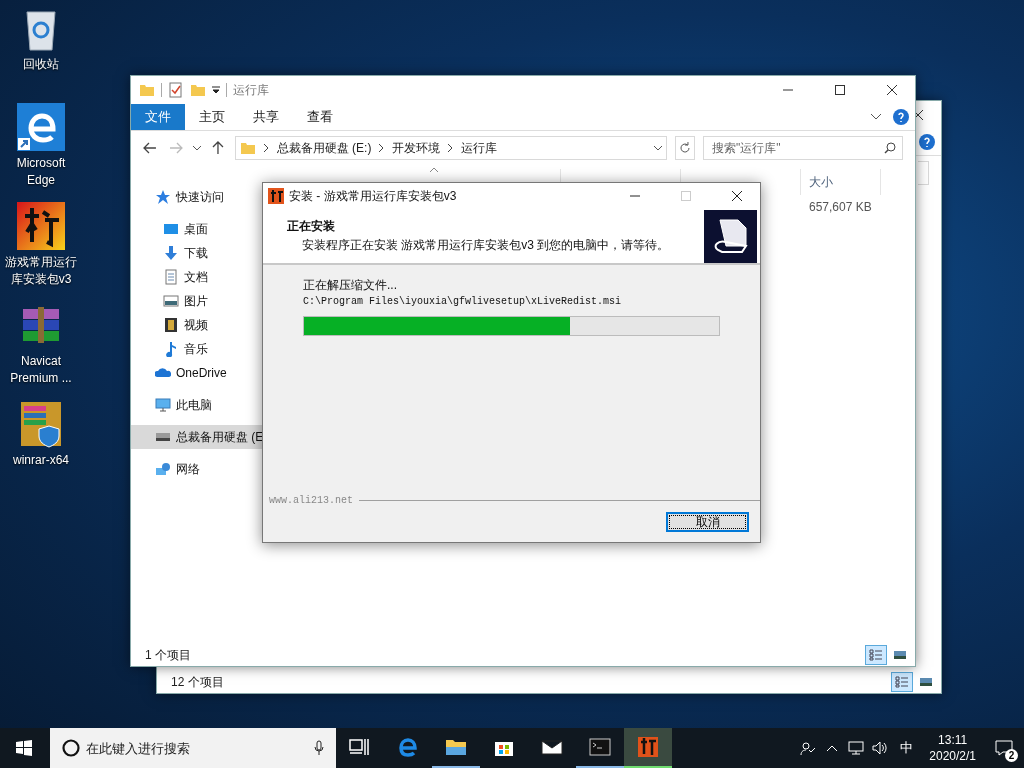 This screenshot has width=1024, height=768. Describe the element at coordinates (200, 197) in the screenshot. I see `nav-label: 快速访问` at that location.